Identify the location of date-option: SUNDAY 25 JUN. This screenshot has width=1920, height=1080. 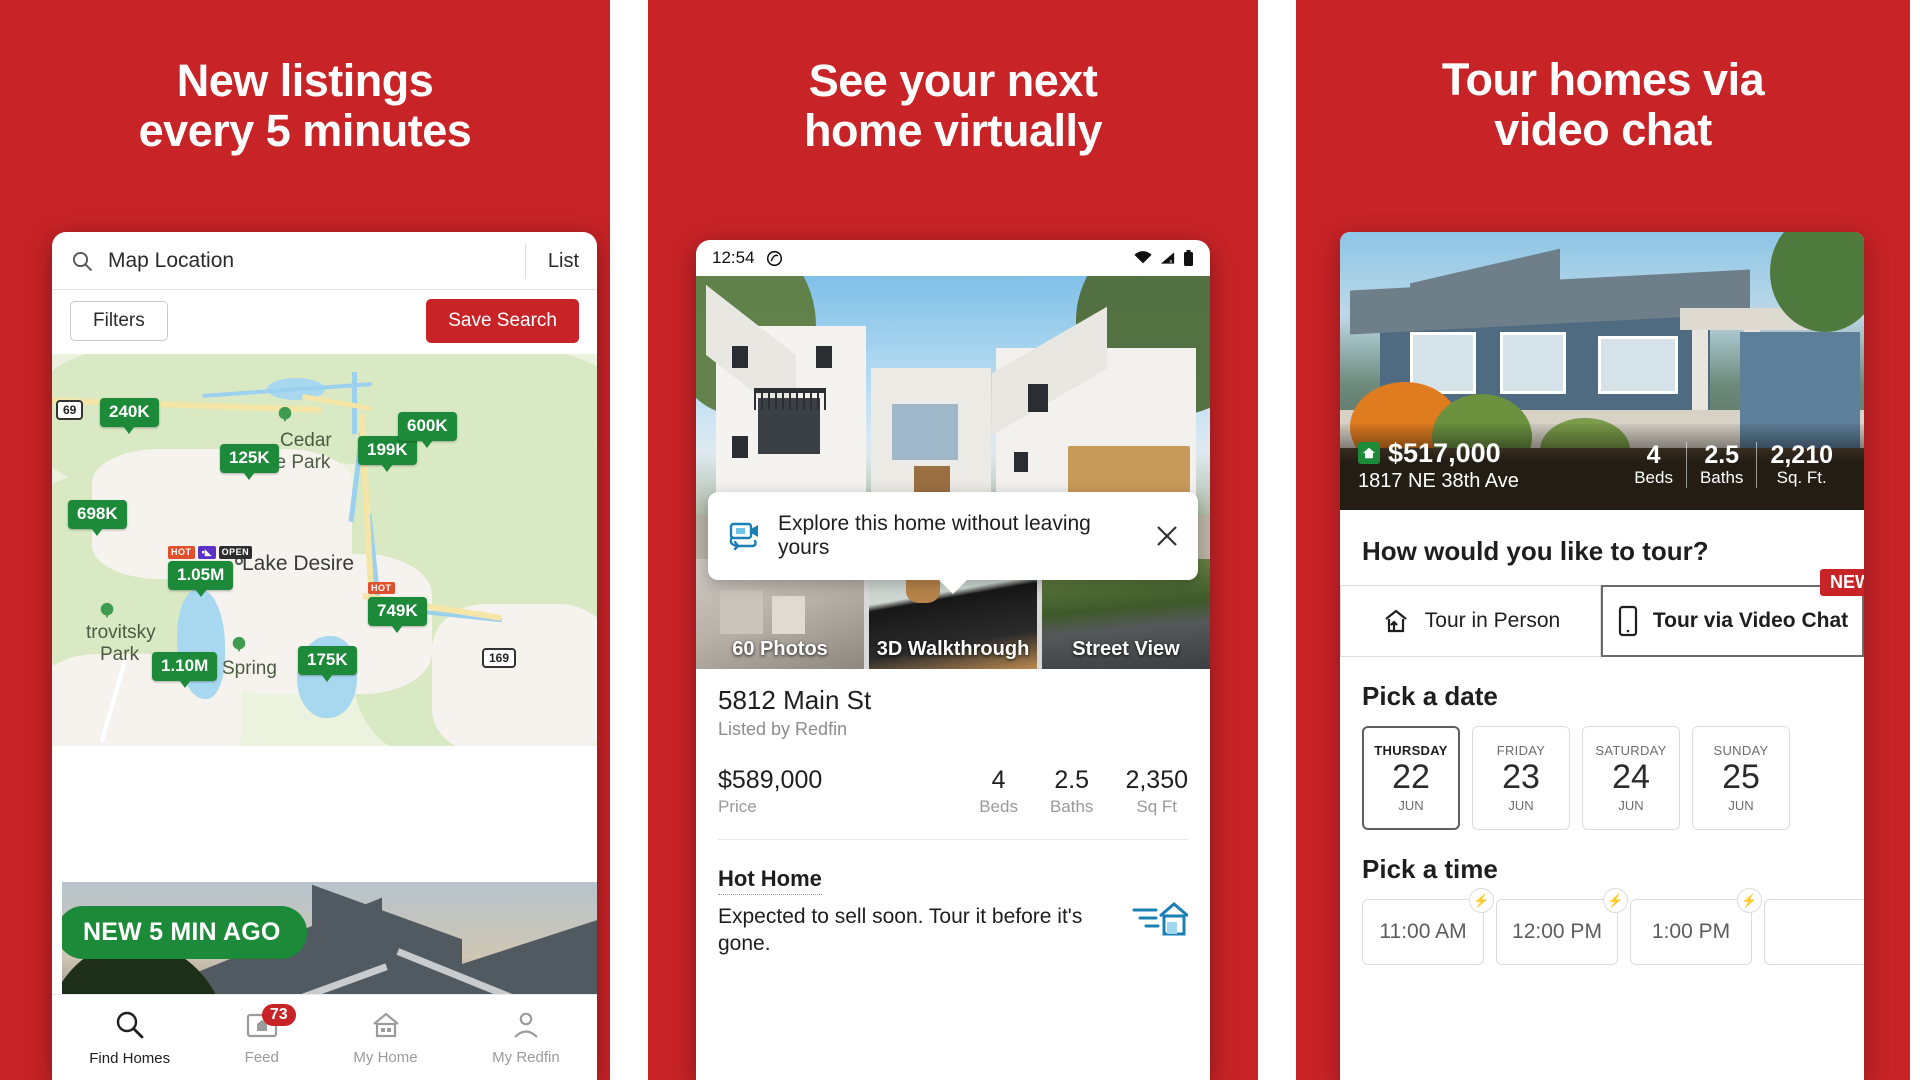
(1741, 778).